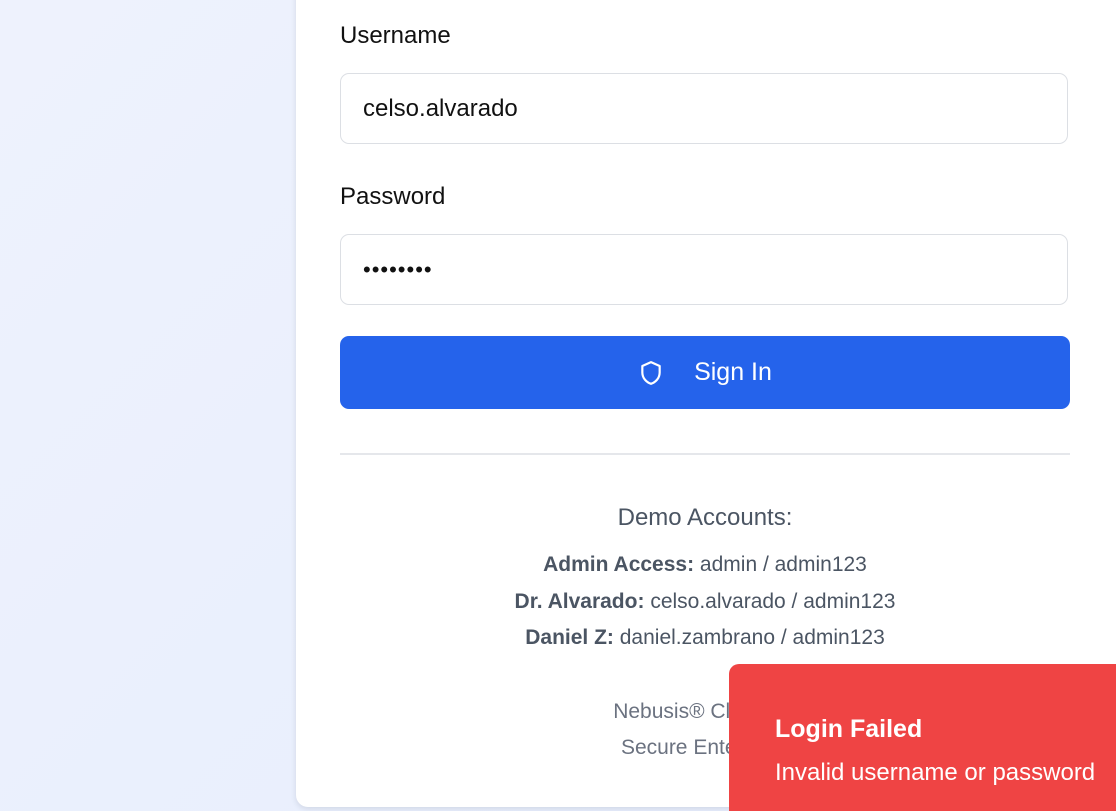  Describe the element at coordinates (704, 269) in the screenshot. I see `password-input` at that location.